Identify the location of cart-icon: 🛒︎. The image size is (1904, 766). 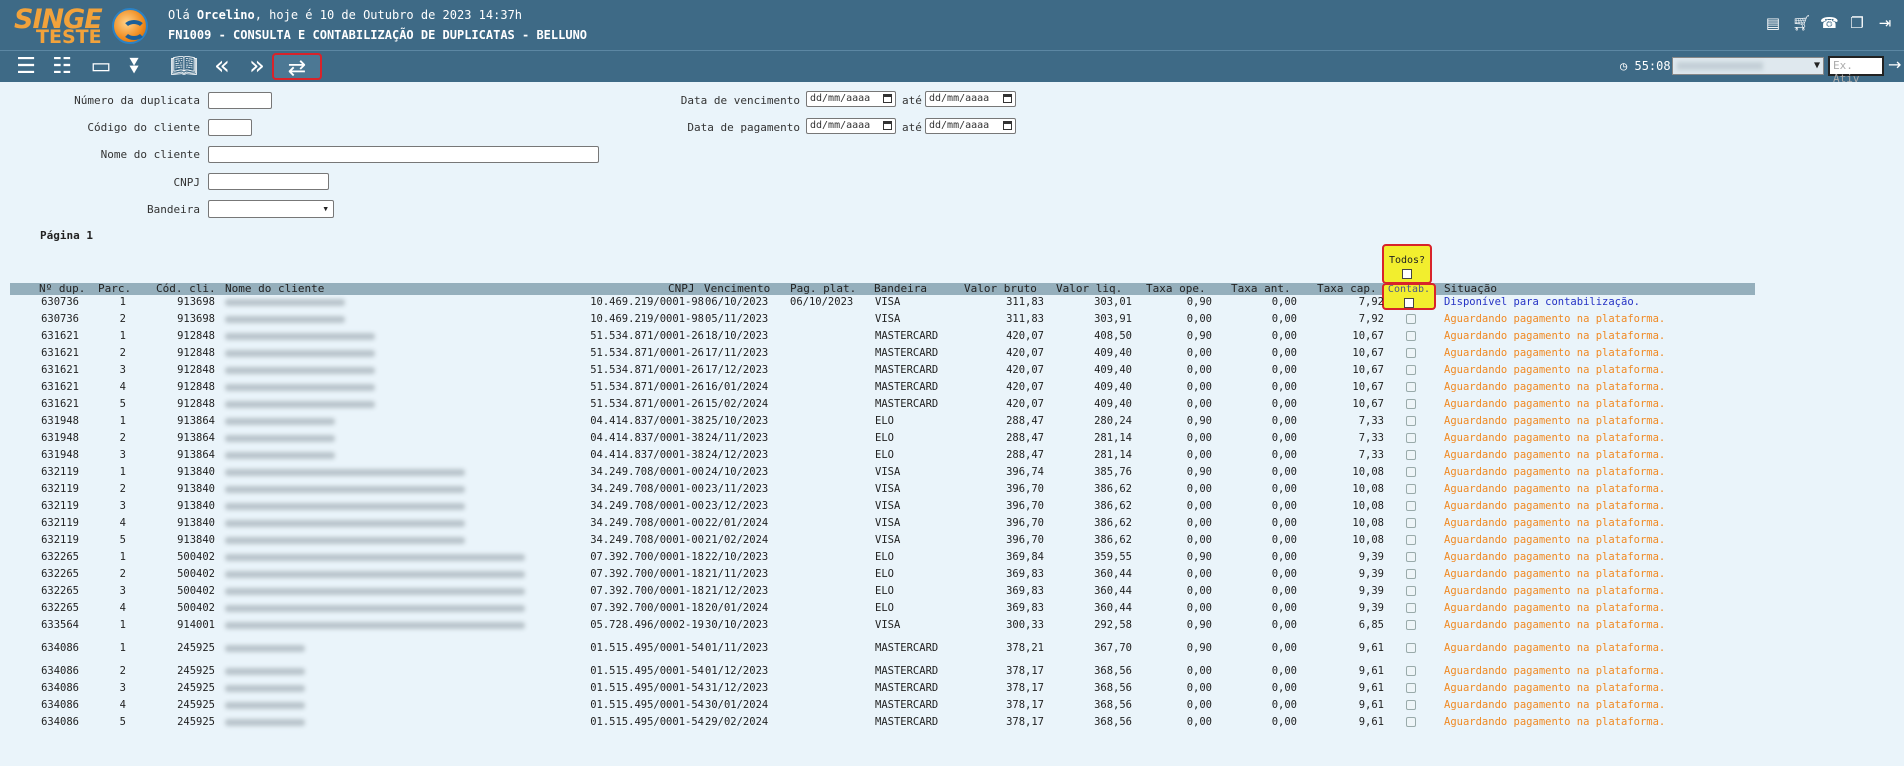
(1801, 23).